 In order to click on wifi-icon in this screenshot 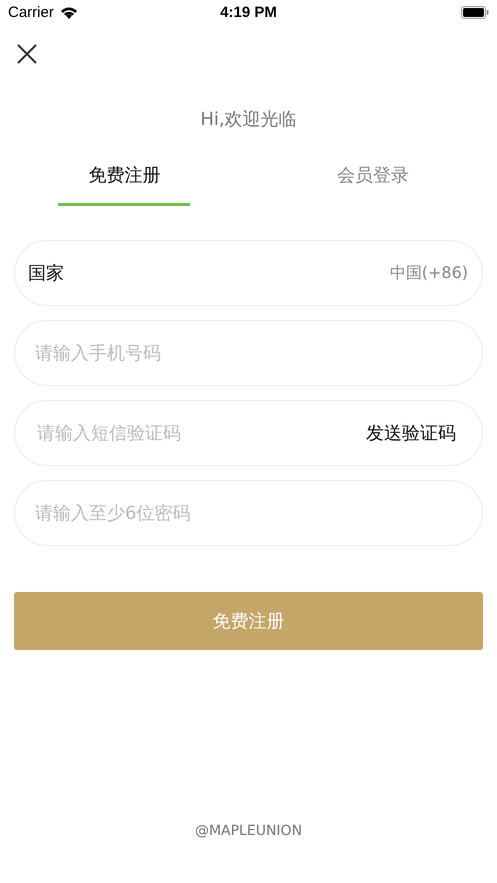, I will do `click(69, 12)`.